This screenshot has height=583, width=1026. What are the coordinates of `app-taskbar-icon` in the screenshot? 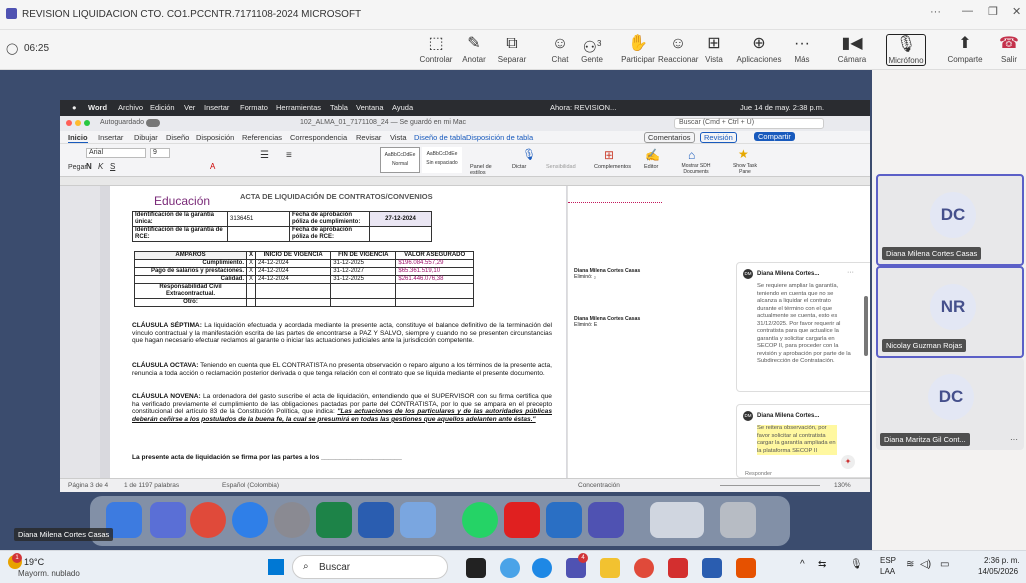 It's located at (746, 568).